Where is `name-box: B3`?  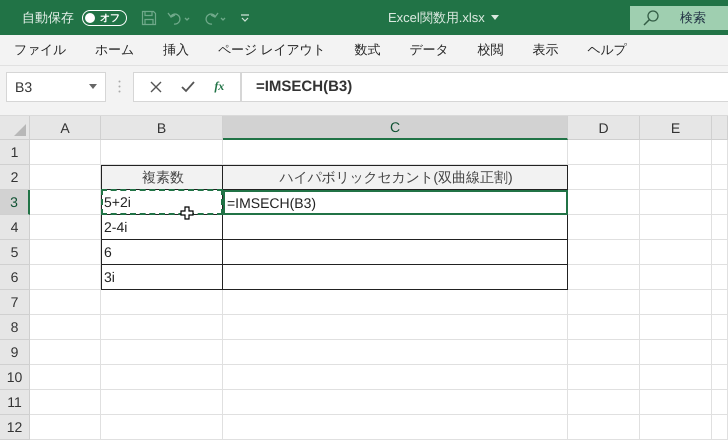 name-box: B3 is located at coordinates (56, 87).